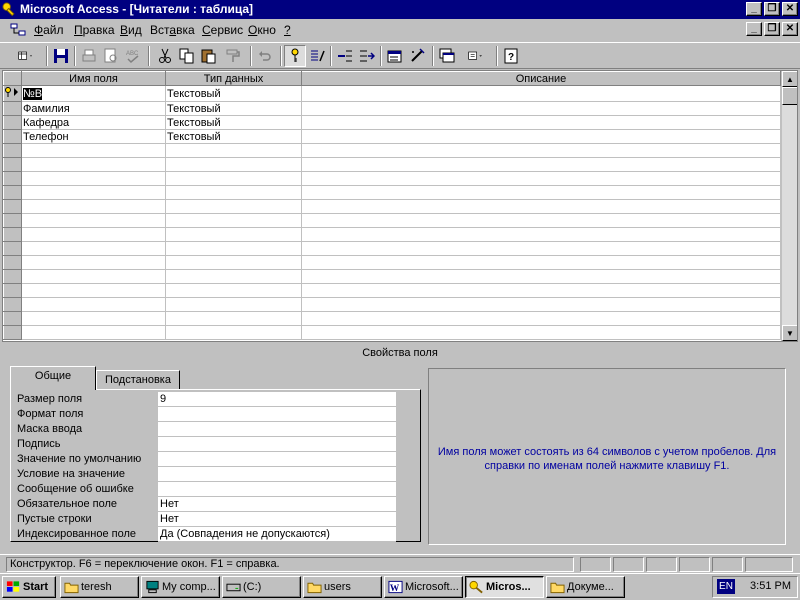 This screenshot has height=600, width=800. What do you see at coordinates (138, 380) in the screenshot?
I see `tab-lookup: Подстановка` at bounding box center [138, 380].